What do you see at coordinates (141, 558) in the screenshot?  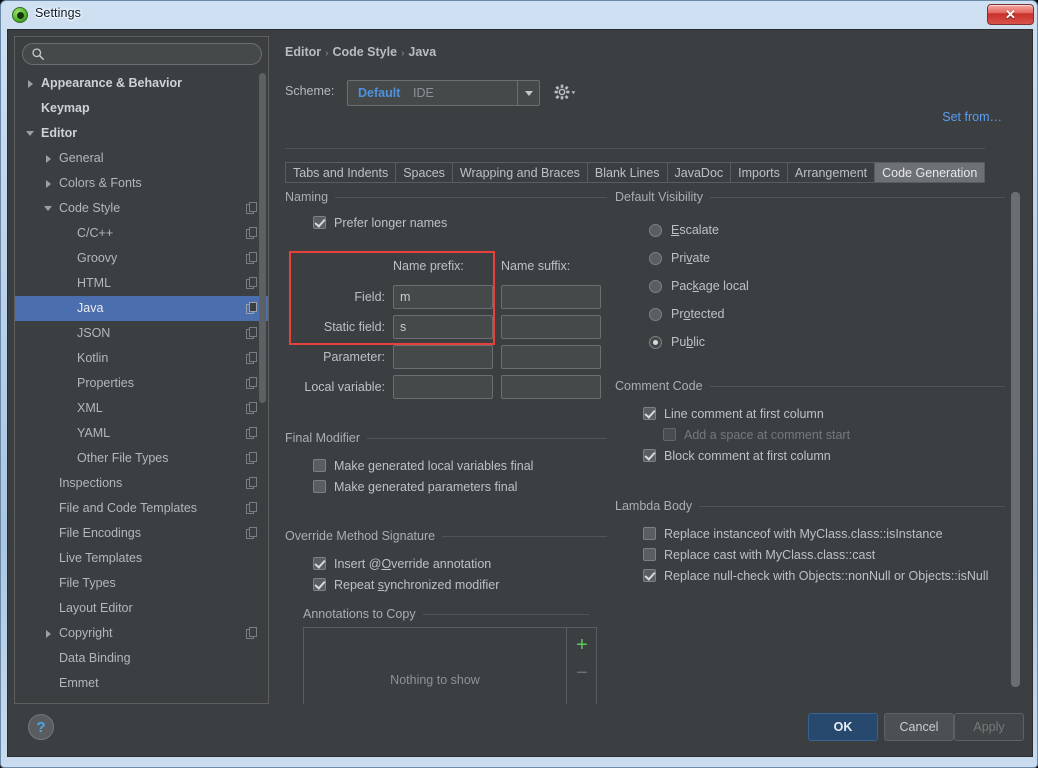 I see `sidebar-item-live-templates: Live Templates` at bounding box center [141, 558].